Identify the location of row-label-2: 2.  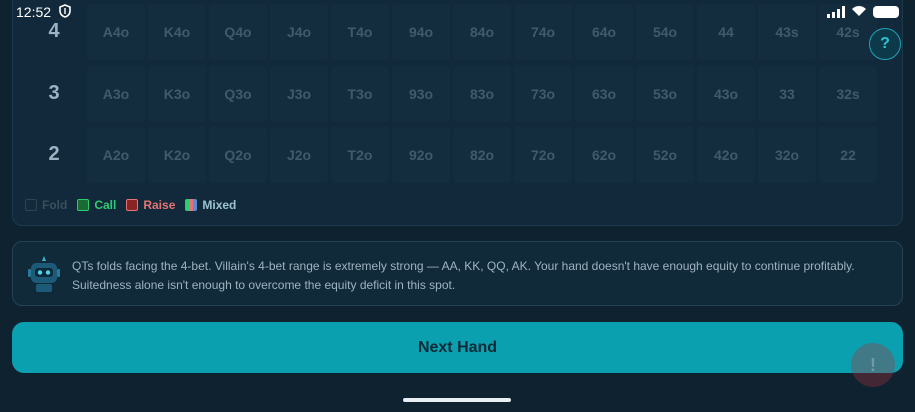
(54, 154).